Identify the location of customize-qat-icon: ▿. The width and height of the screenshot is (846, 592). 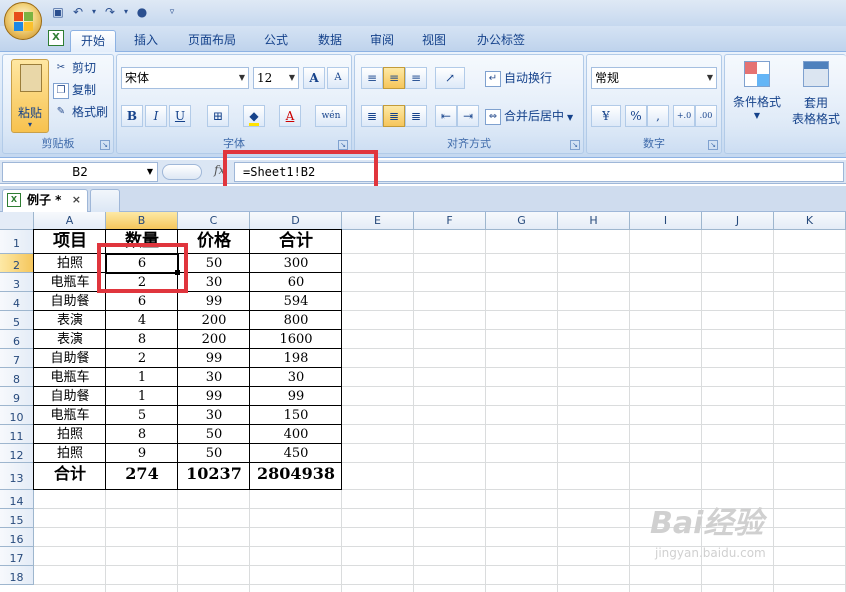
(172, 12).